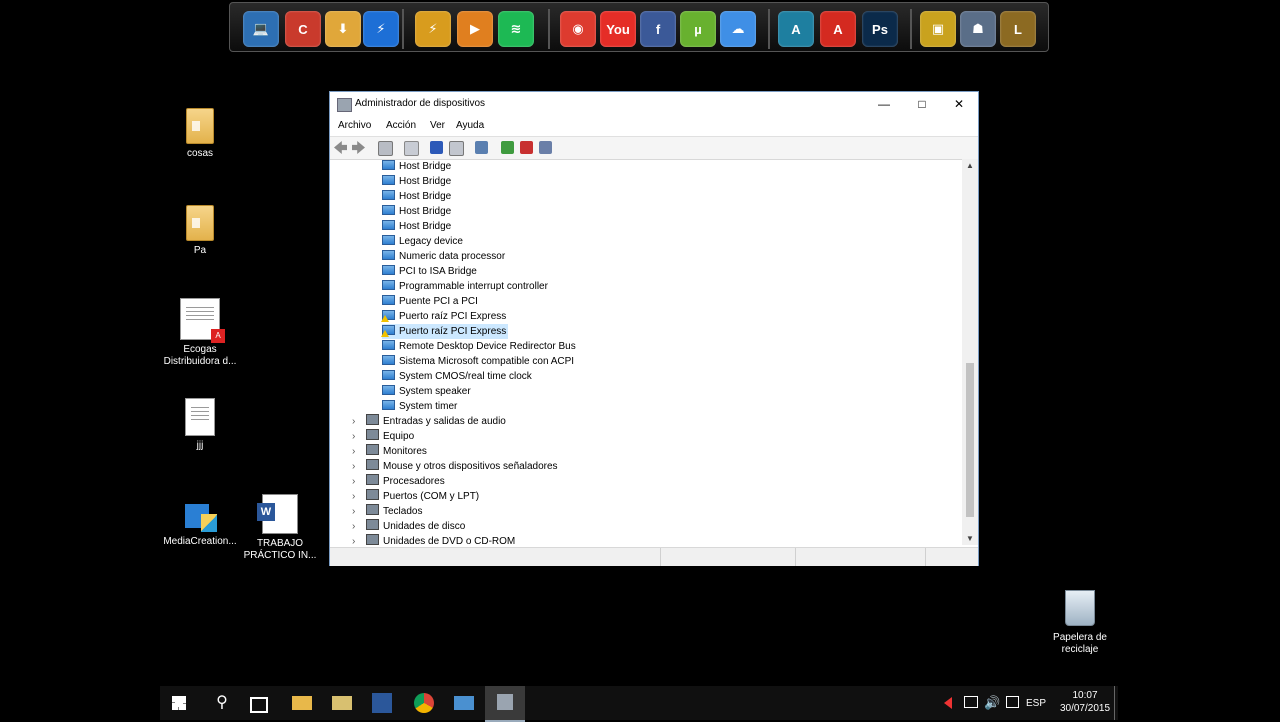 Image resolution: width=1280 pixels, height=722 pixels. I want to click on help-icon, so click(436, 147).